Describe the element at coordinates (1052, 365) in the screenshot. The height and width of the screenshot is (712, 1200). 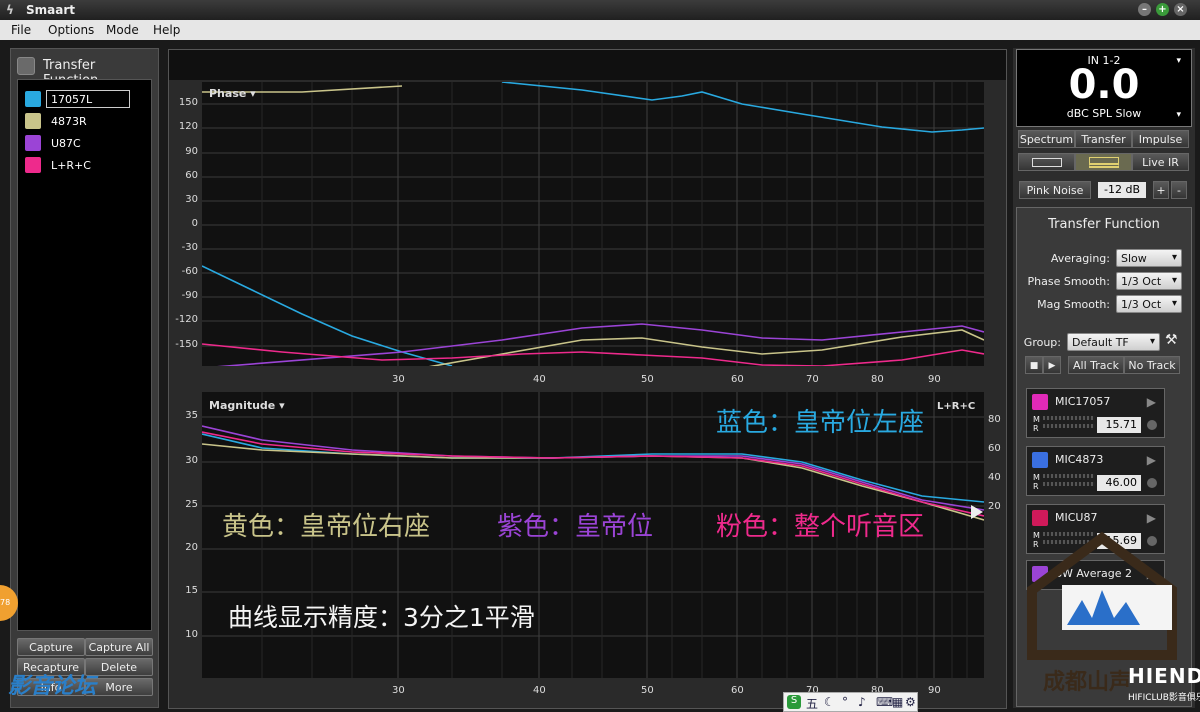
I see `play-button: ▶` at that location.